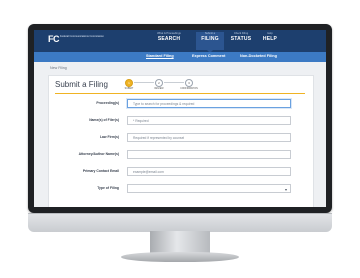 The height and width of the screenshot is (278, 360). I want to click on attorney-input, so click(209, 154).